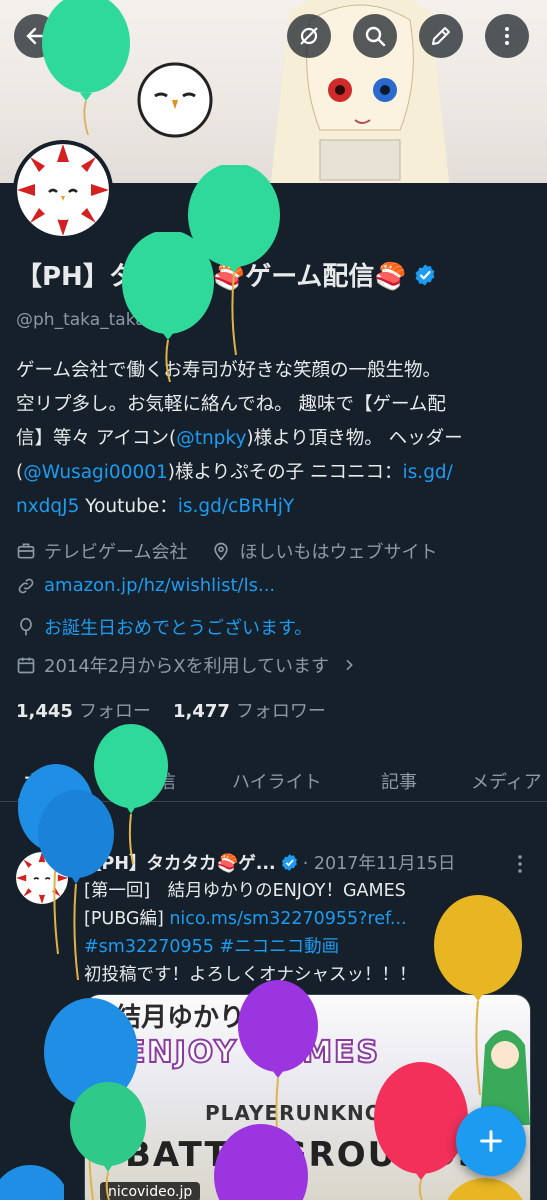  What do you see at coordinates (44, 711) in the screenshot?
I see `following-count: 1,445` at bounding box center [44, 711].